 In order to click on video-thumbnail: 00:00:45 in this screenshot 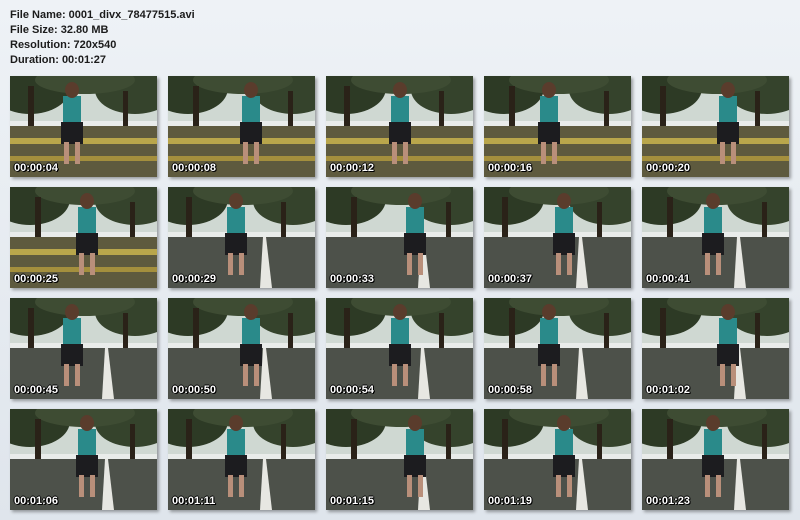, I will do `click(83, 348)`.